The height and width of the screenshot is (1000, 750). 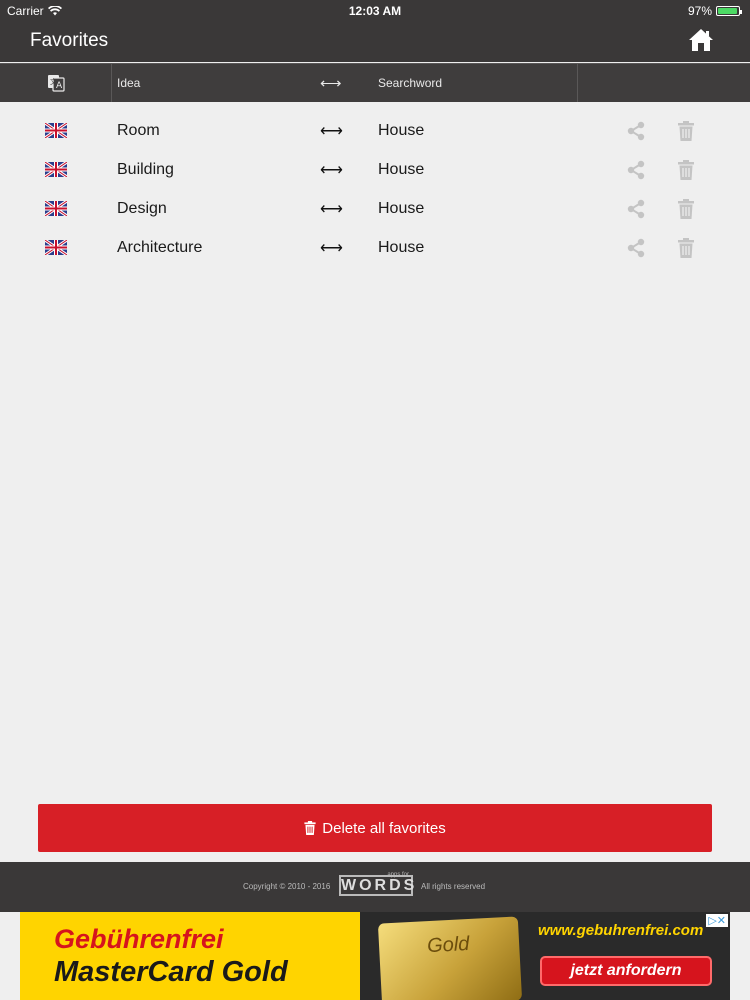 I want to click on clock: 12:03 AM, so click(x=375, y=11).